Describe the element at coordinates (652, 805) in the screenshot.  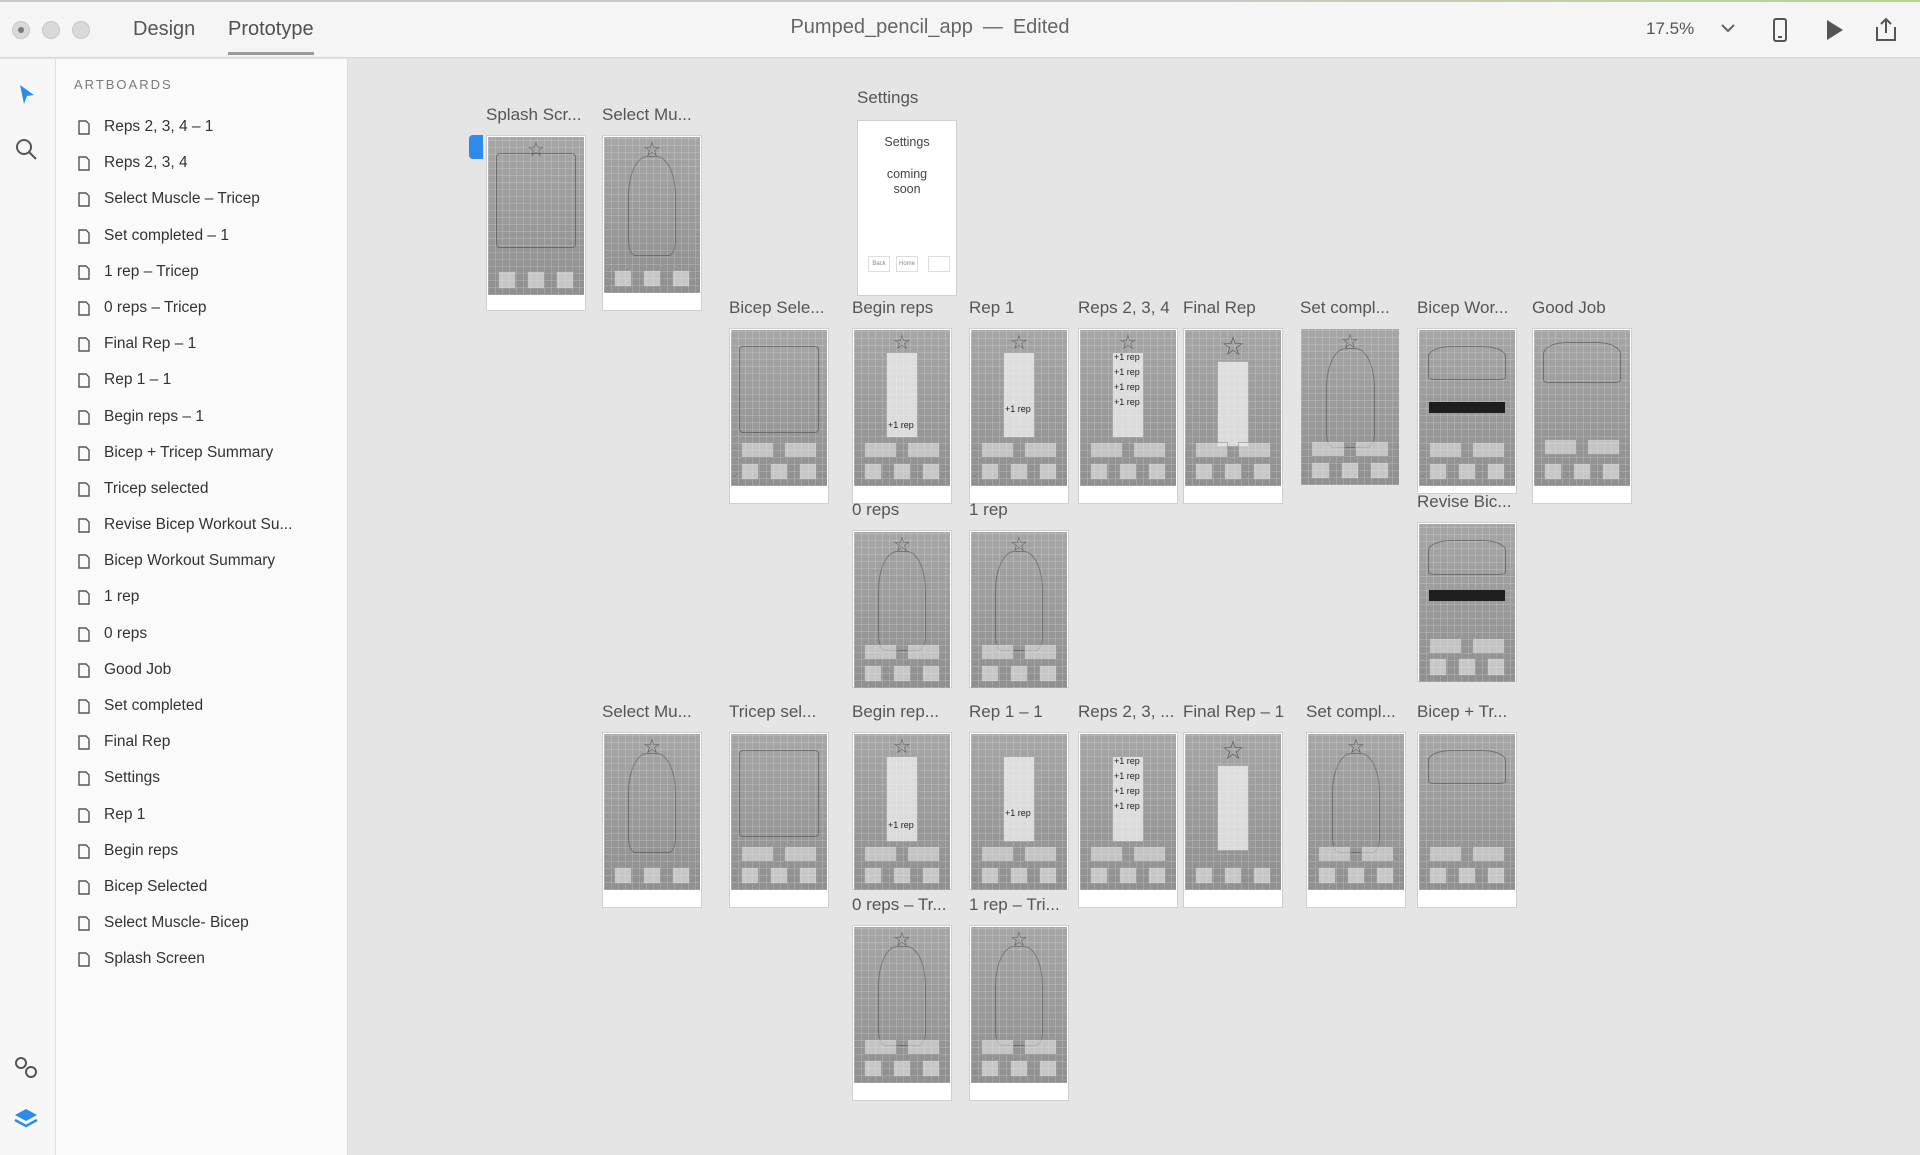
I see `artboard-select-muscle-tricep: Select Mu... ☆` at that location.